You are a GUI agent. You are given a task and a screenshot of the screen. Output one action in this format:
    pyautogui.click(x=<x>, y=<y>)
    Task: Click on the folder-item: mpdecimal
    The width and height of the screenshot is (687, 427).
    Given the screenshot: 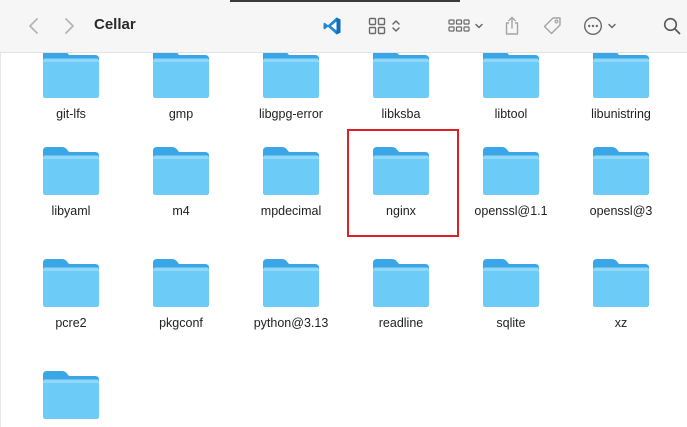 What is the action you would take?
    pyautogui.click(x=291, y=181)
    